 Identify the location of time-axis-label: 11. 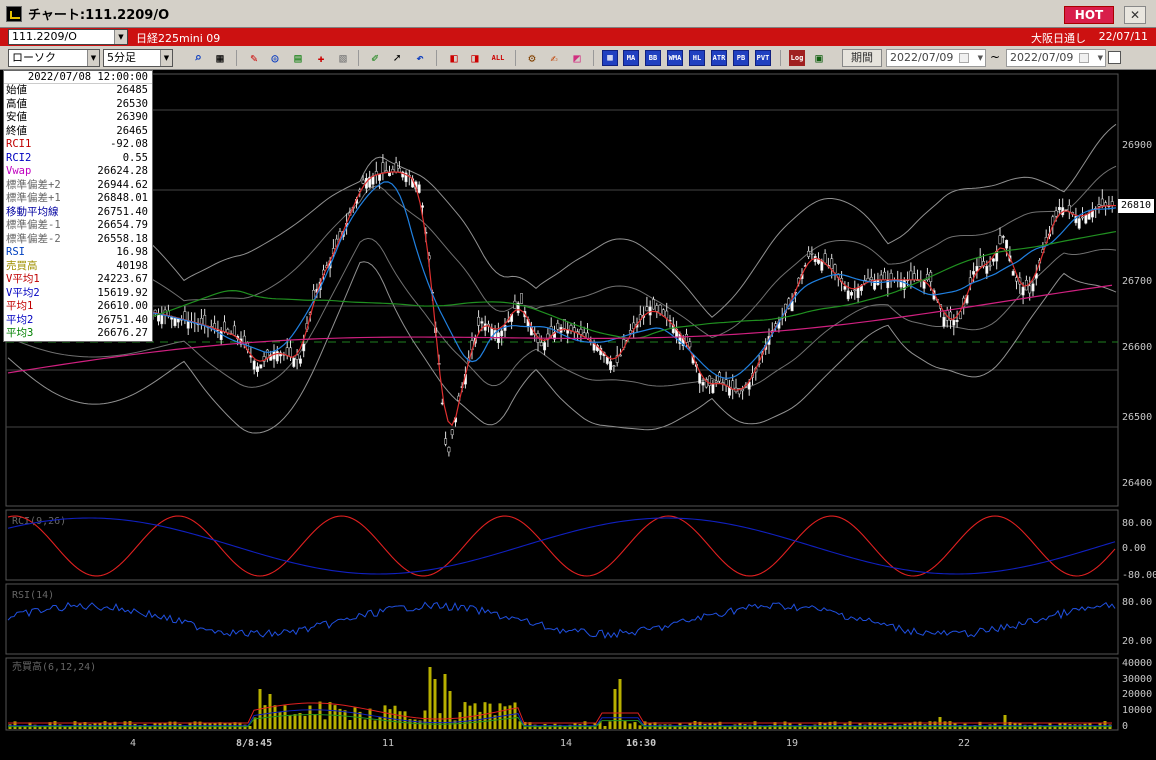
(388, 743).